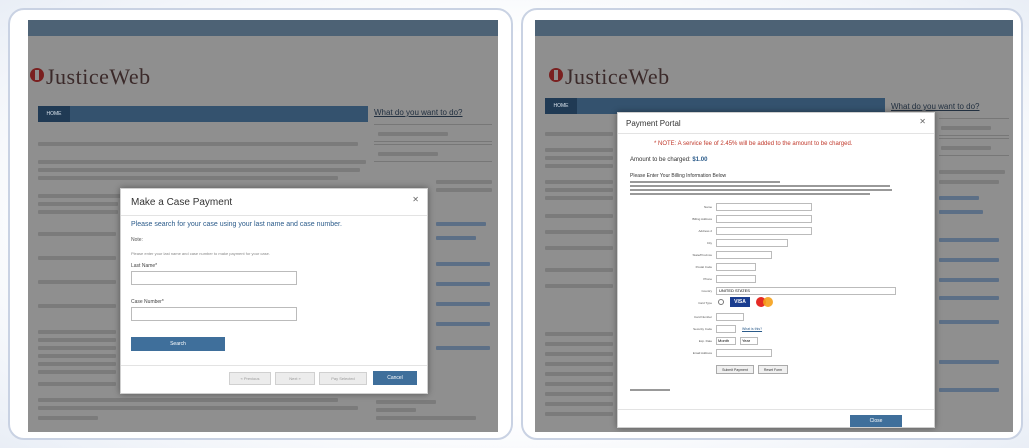 The image size is (1029, 448). I want to click on phone-label: Phone, so click(707, 279).